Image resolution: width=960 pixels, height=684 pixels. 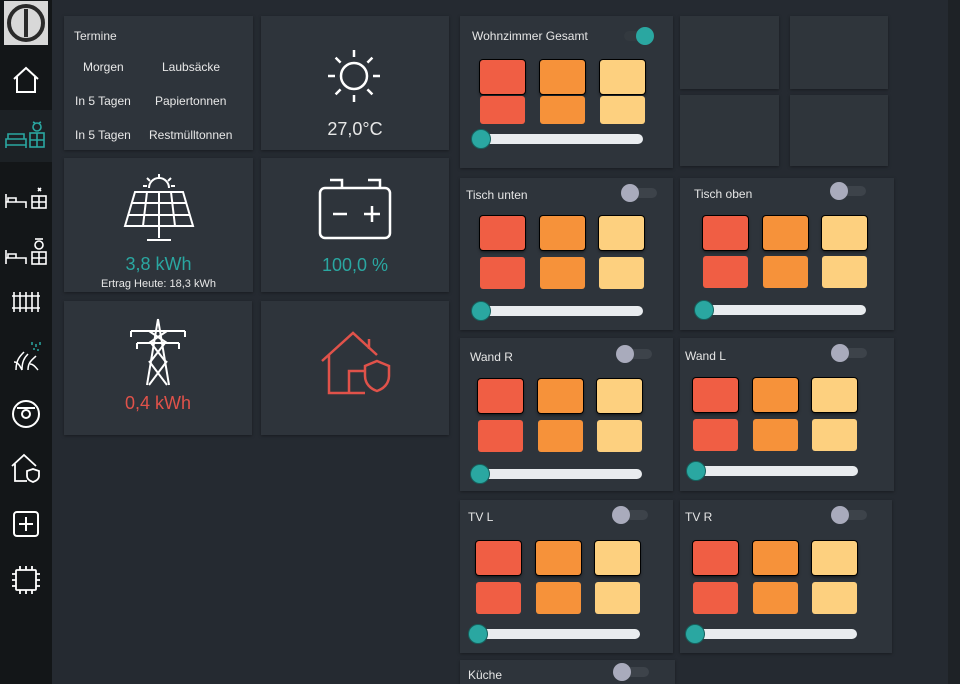 I want to click on living-room-icon, so click(x=26, y=136).